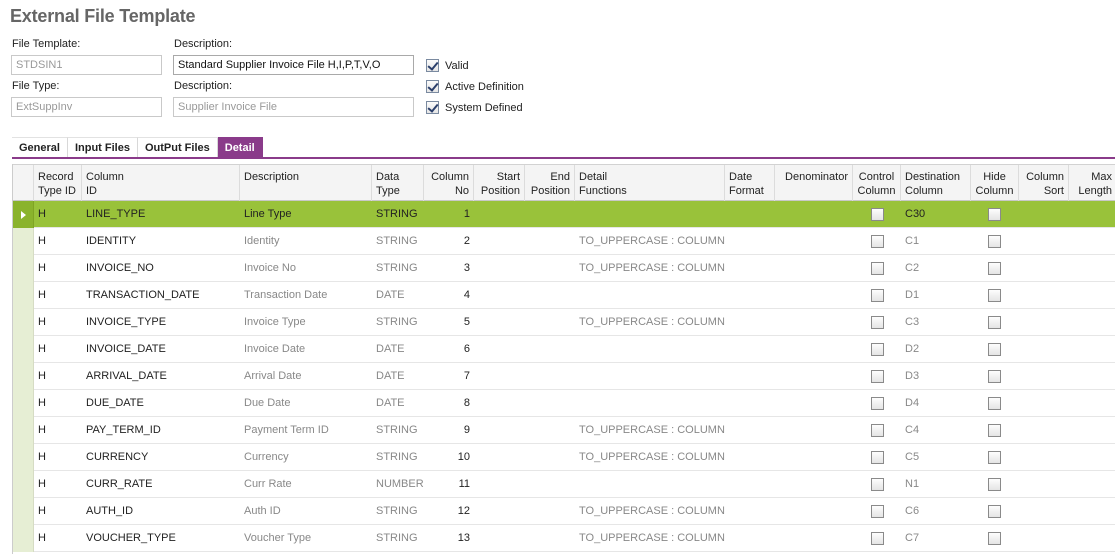  Describe the element at coordinates (306, 403) in the screenshot. I see `cell-description: Due Date` at that location.